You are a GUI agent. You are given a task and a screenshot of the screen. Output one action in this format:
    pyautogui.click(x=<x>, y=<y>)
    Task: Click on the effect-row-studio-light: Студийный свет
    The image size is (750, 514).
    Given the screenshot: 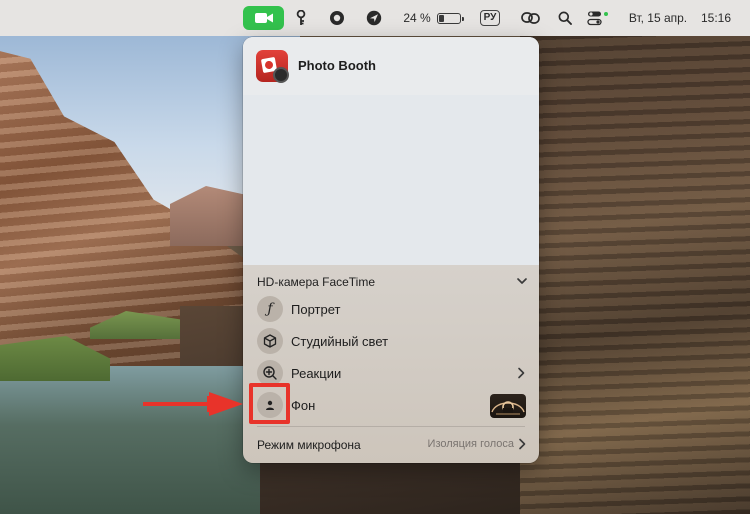 What is the action you would take?
    pyautogui.click(x=391, y=341)
    